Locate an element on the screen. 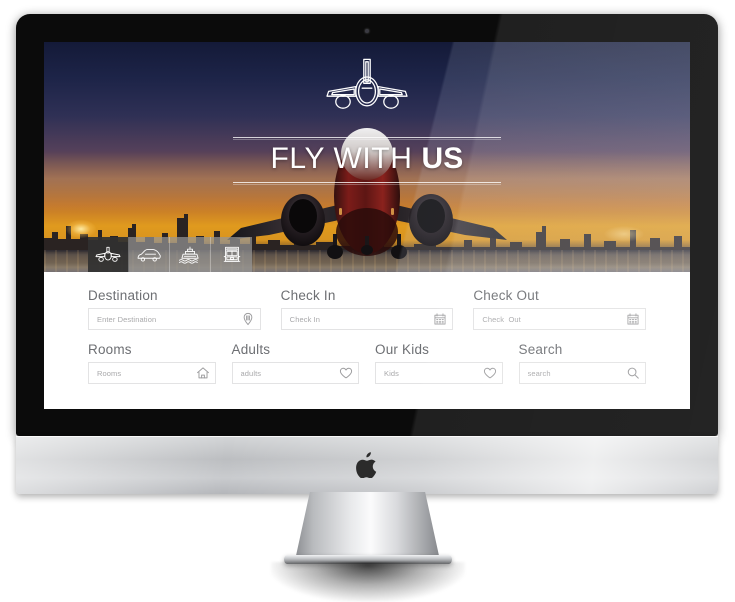 Image resolution: width=735 pixels, height=602 pixels. car-icon is located at coordinates (149, 255).